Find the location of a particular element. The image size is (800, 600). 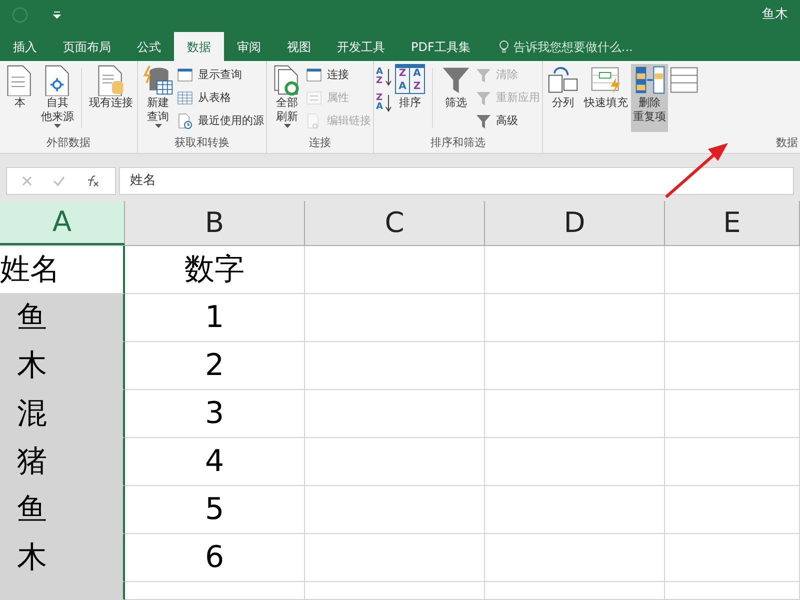

ribbon-button: 删除重复项 is located at coordinates (649, 98).